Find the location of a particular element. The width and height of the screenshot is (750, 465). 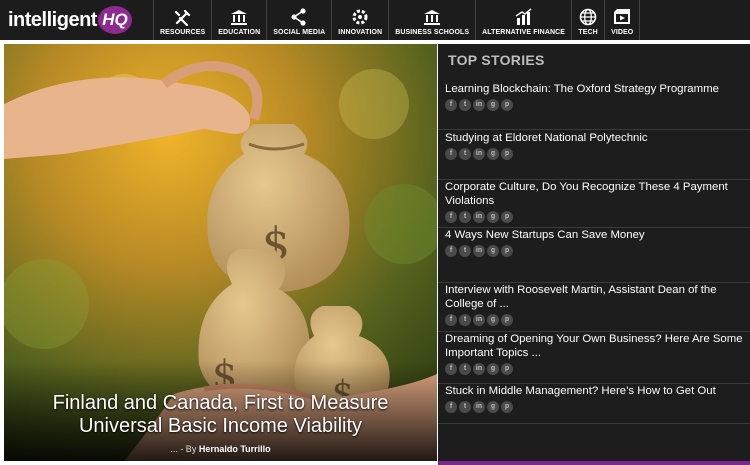

site-logo: intelligent HQ is located at coordinates (70, 20).